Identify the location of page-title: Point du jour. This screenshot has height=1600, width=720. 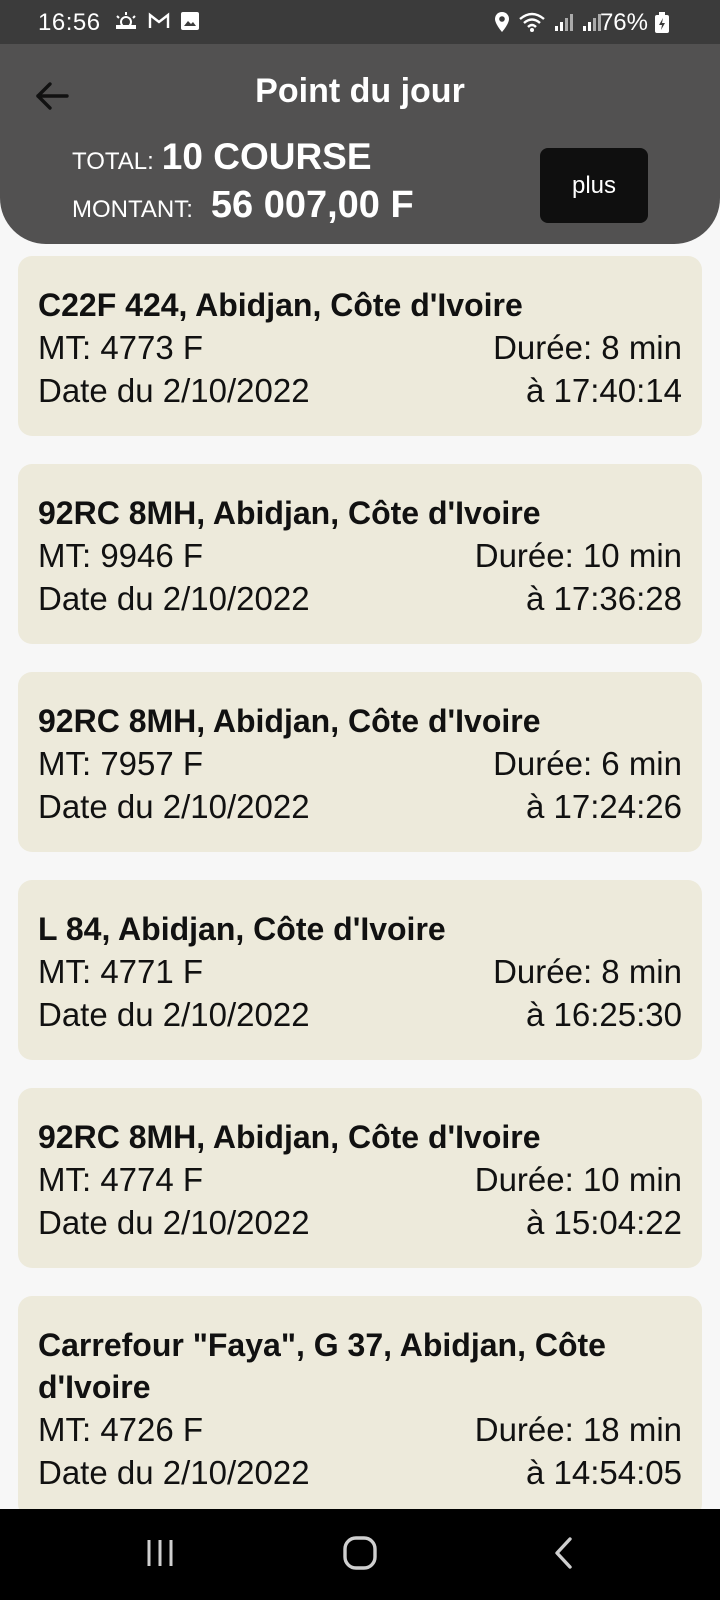
(360, 91).